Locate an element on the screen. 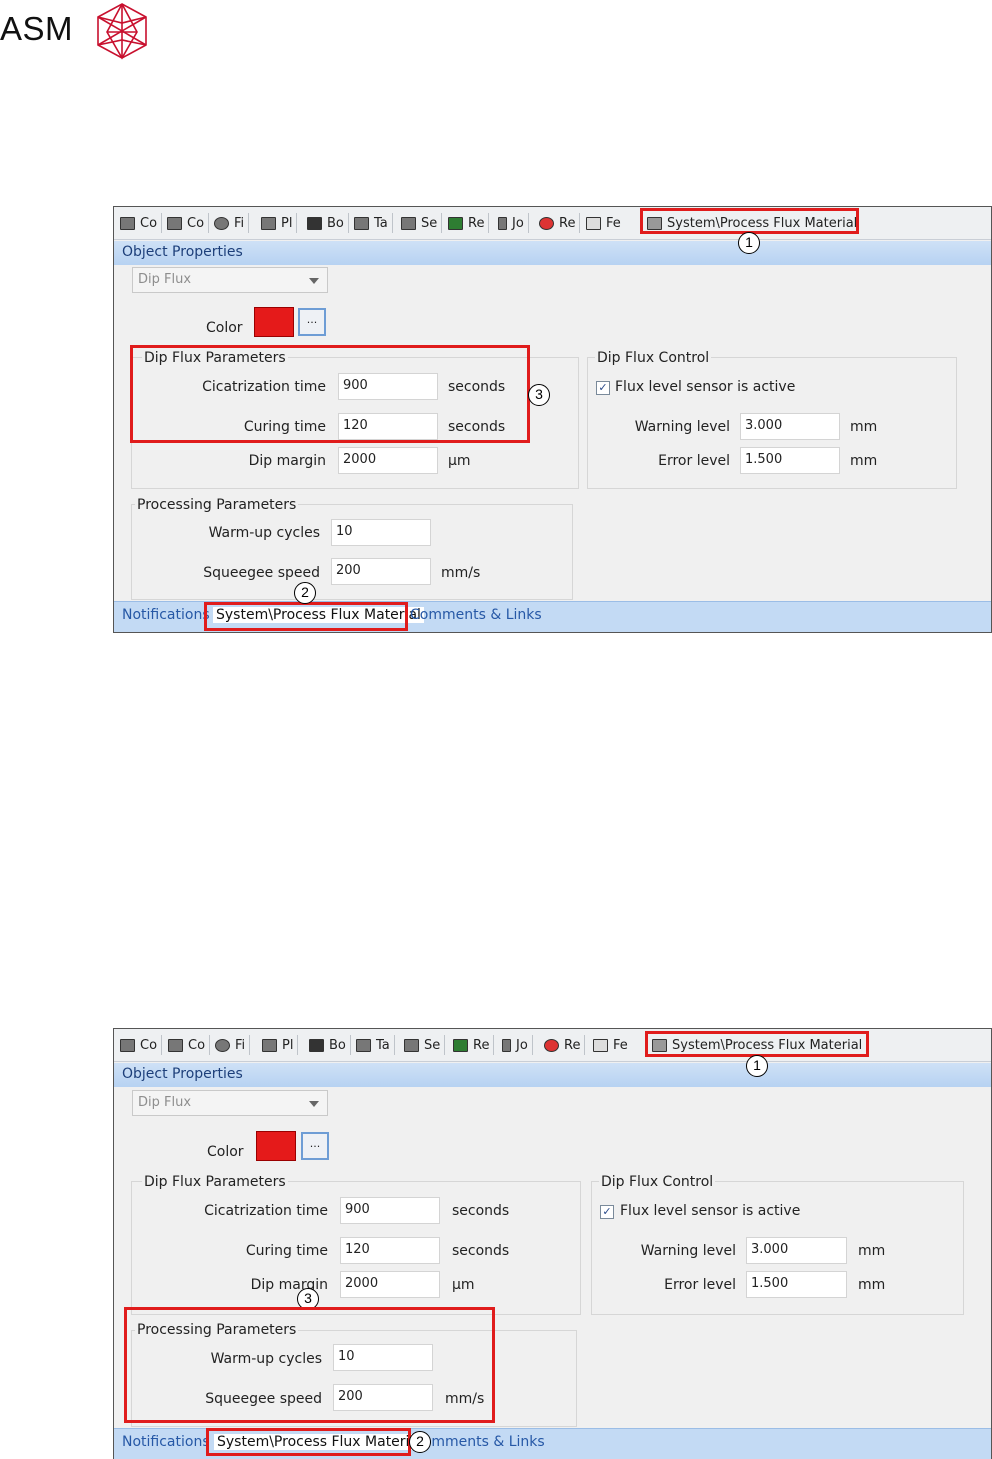 This screenshot has height=1459, width=992. cicatrization-time-input: 900 is located at coordinates (390, 1210).